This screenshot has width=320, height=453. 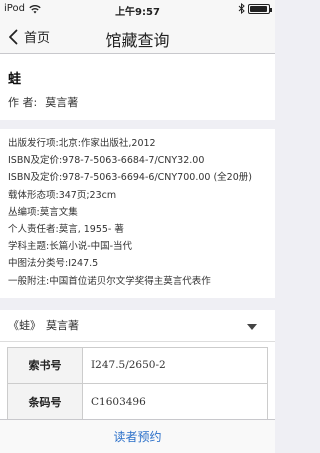 I want to click on detail-series: 丛编项:莫言文集, so click(x=43, y=212).